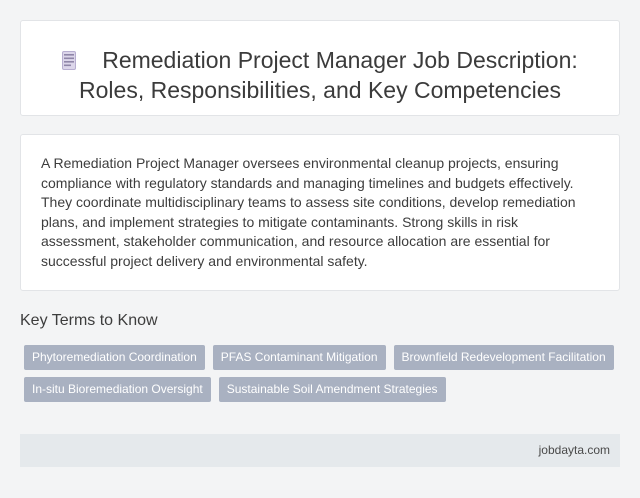 The image size is (640, 498). I want to click on footer: jobdayta.com, so click(320, 450).